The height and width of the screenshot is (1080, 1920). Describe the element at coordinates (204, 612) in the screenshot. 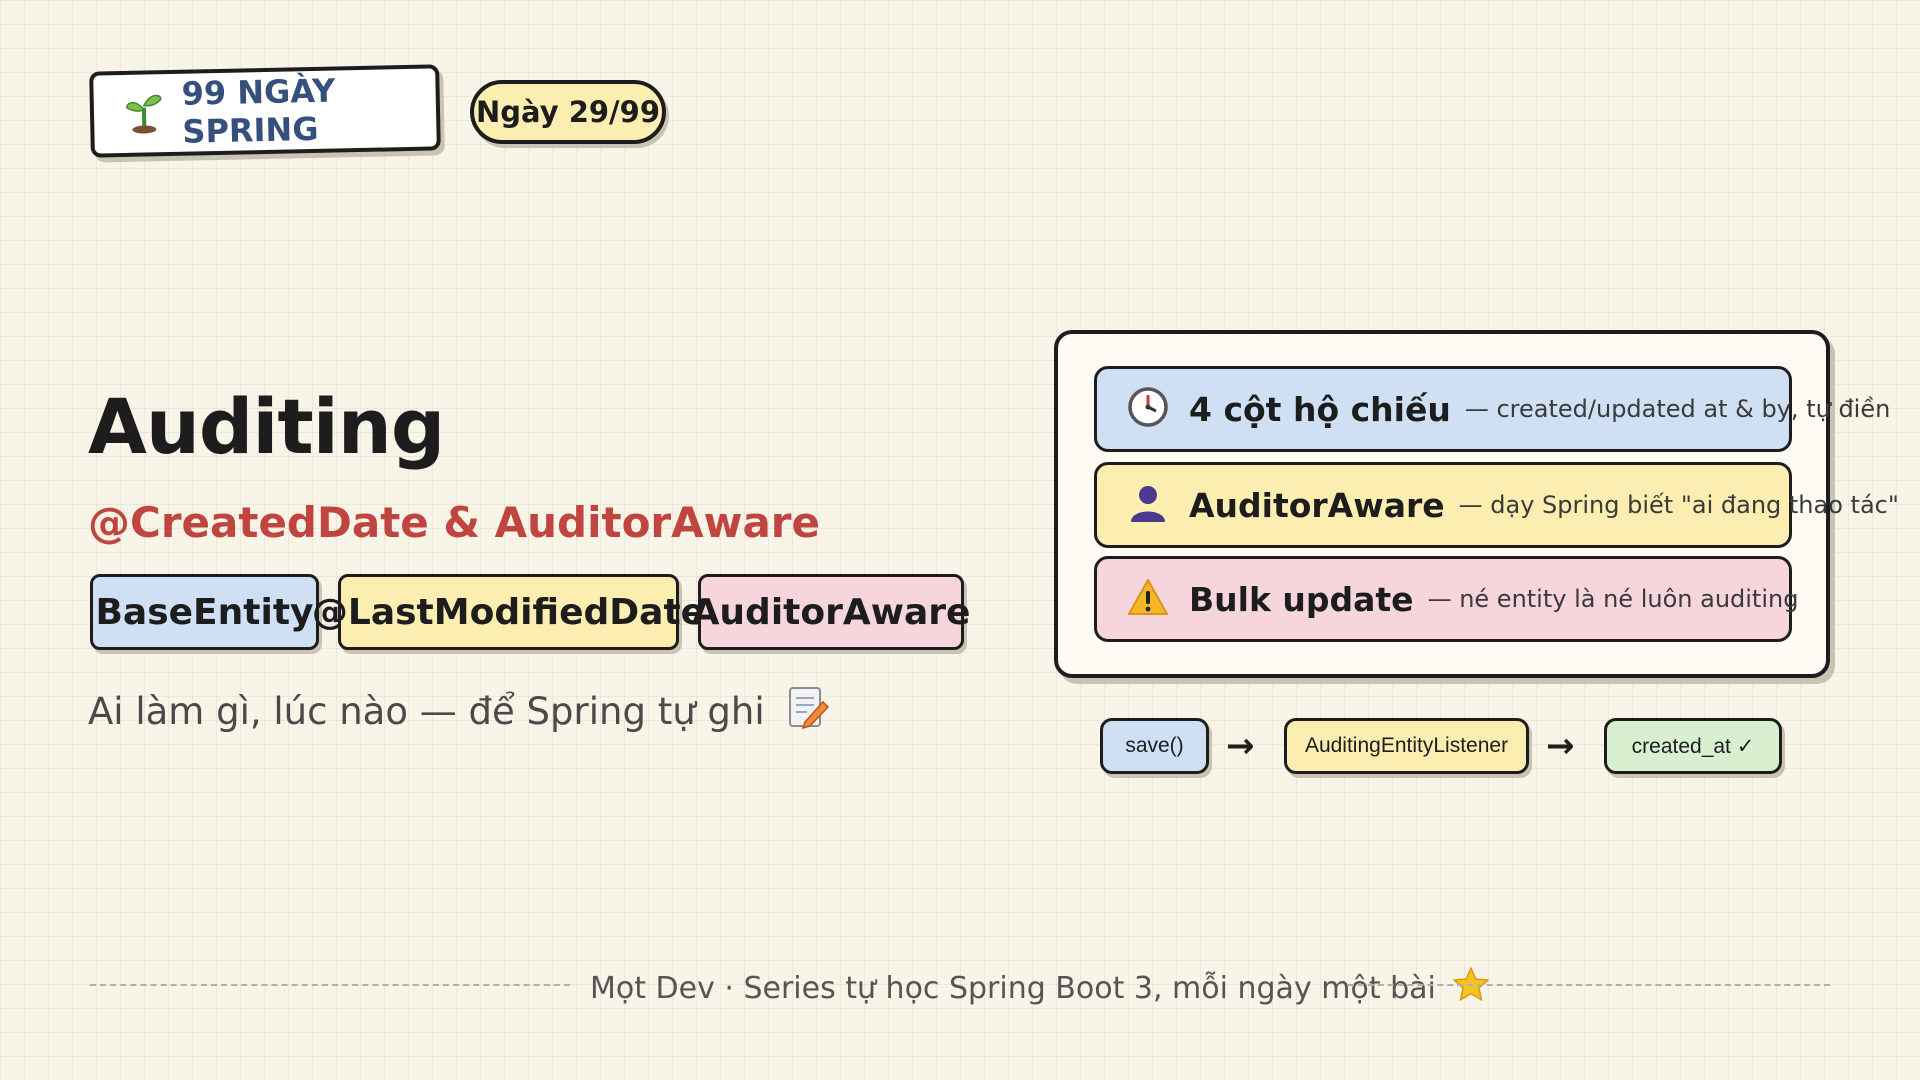

I see `chip-baseentity: BaseEntity` at that location.